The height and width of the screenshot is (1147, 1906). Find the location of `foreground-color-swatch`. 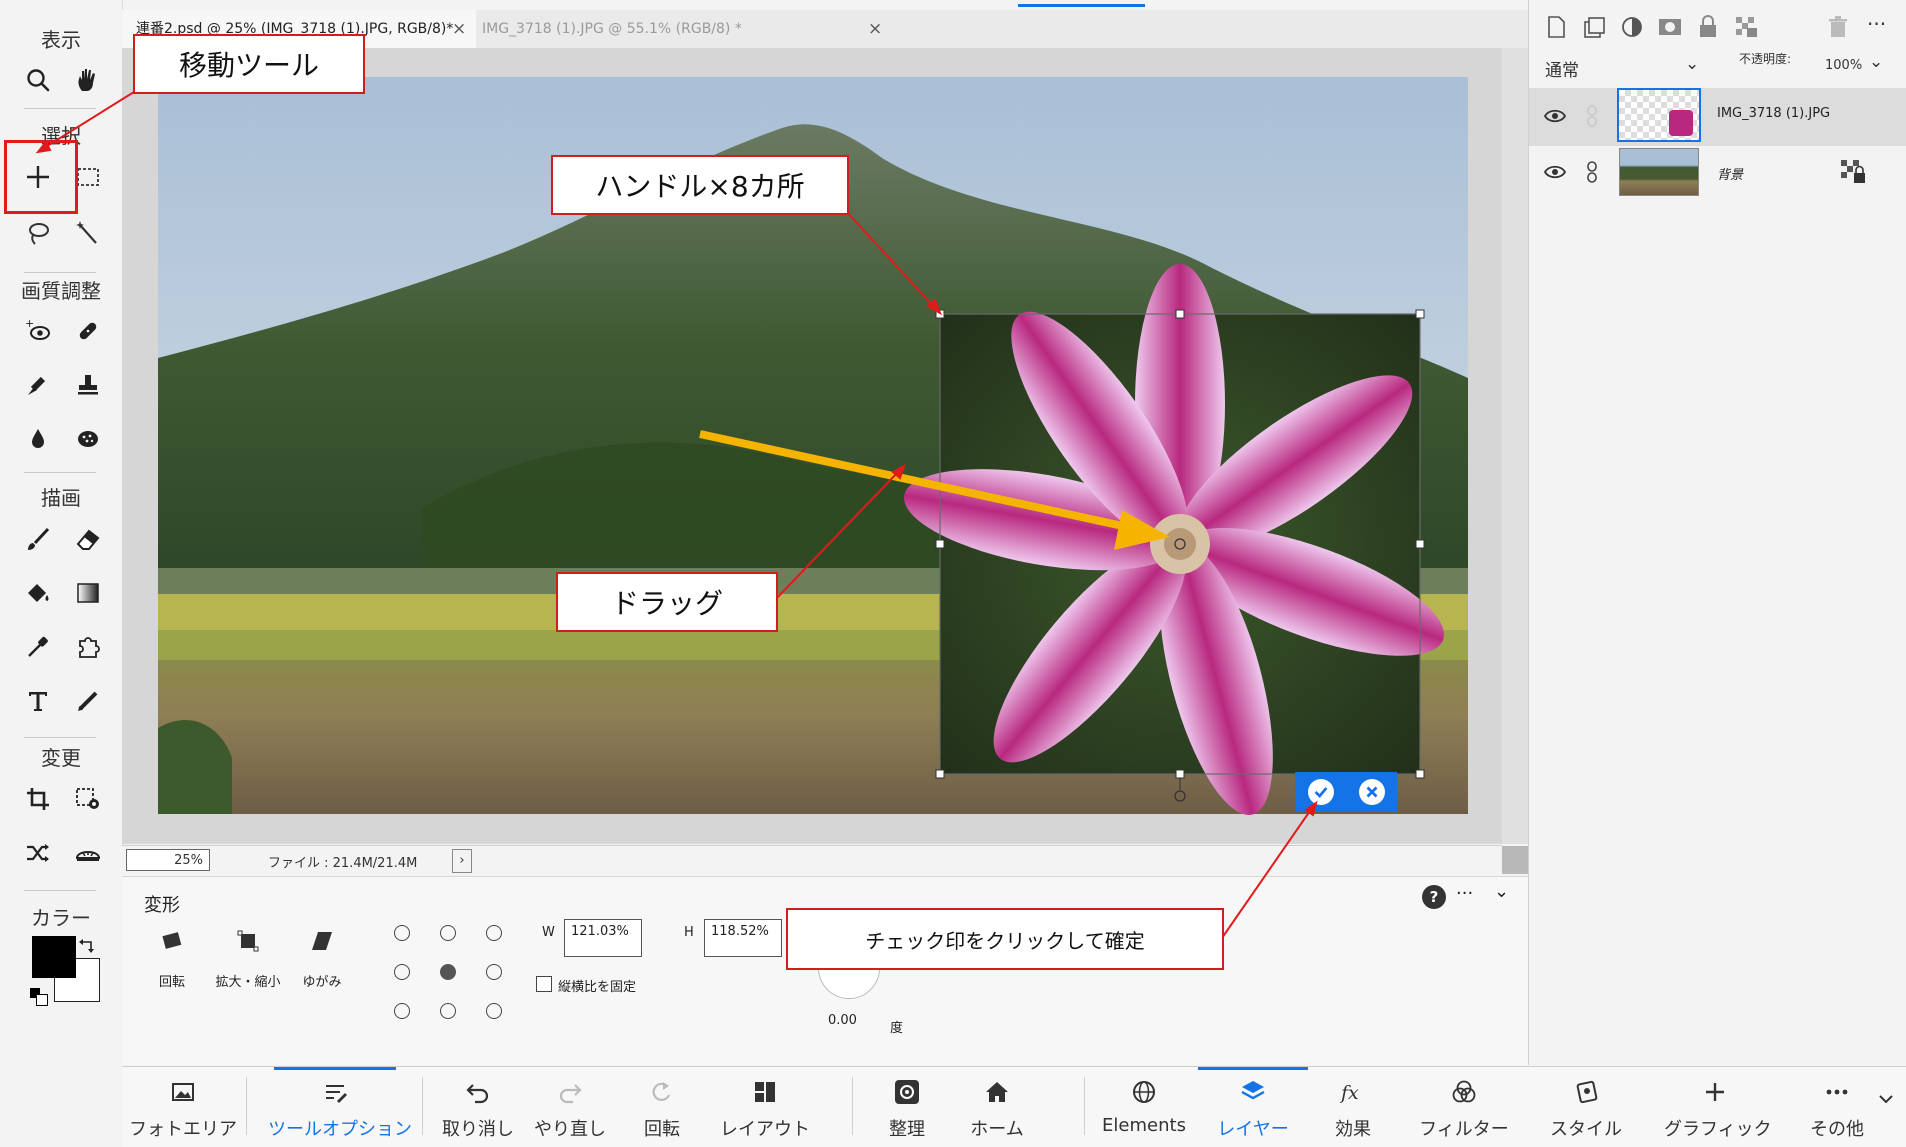

foreground-color-swatch is located at coordinates (54, 957).